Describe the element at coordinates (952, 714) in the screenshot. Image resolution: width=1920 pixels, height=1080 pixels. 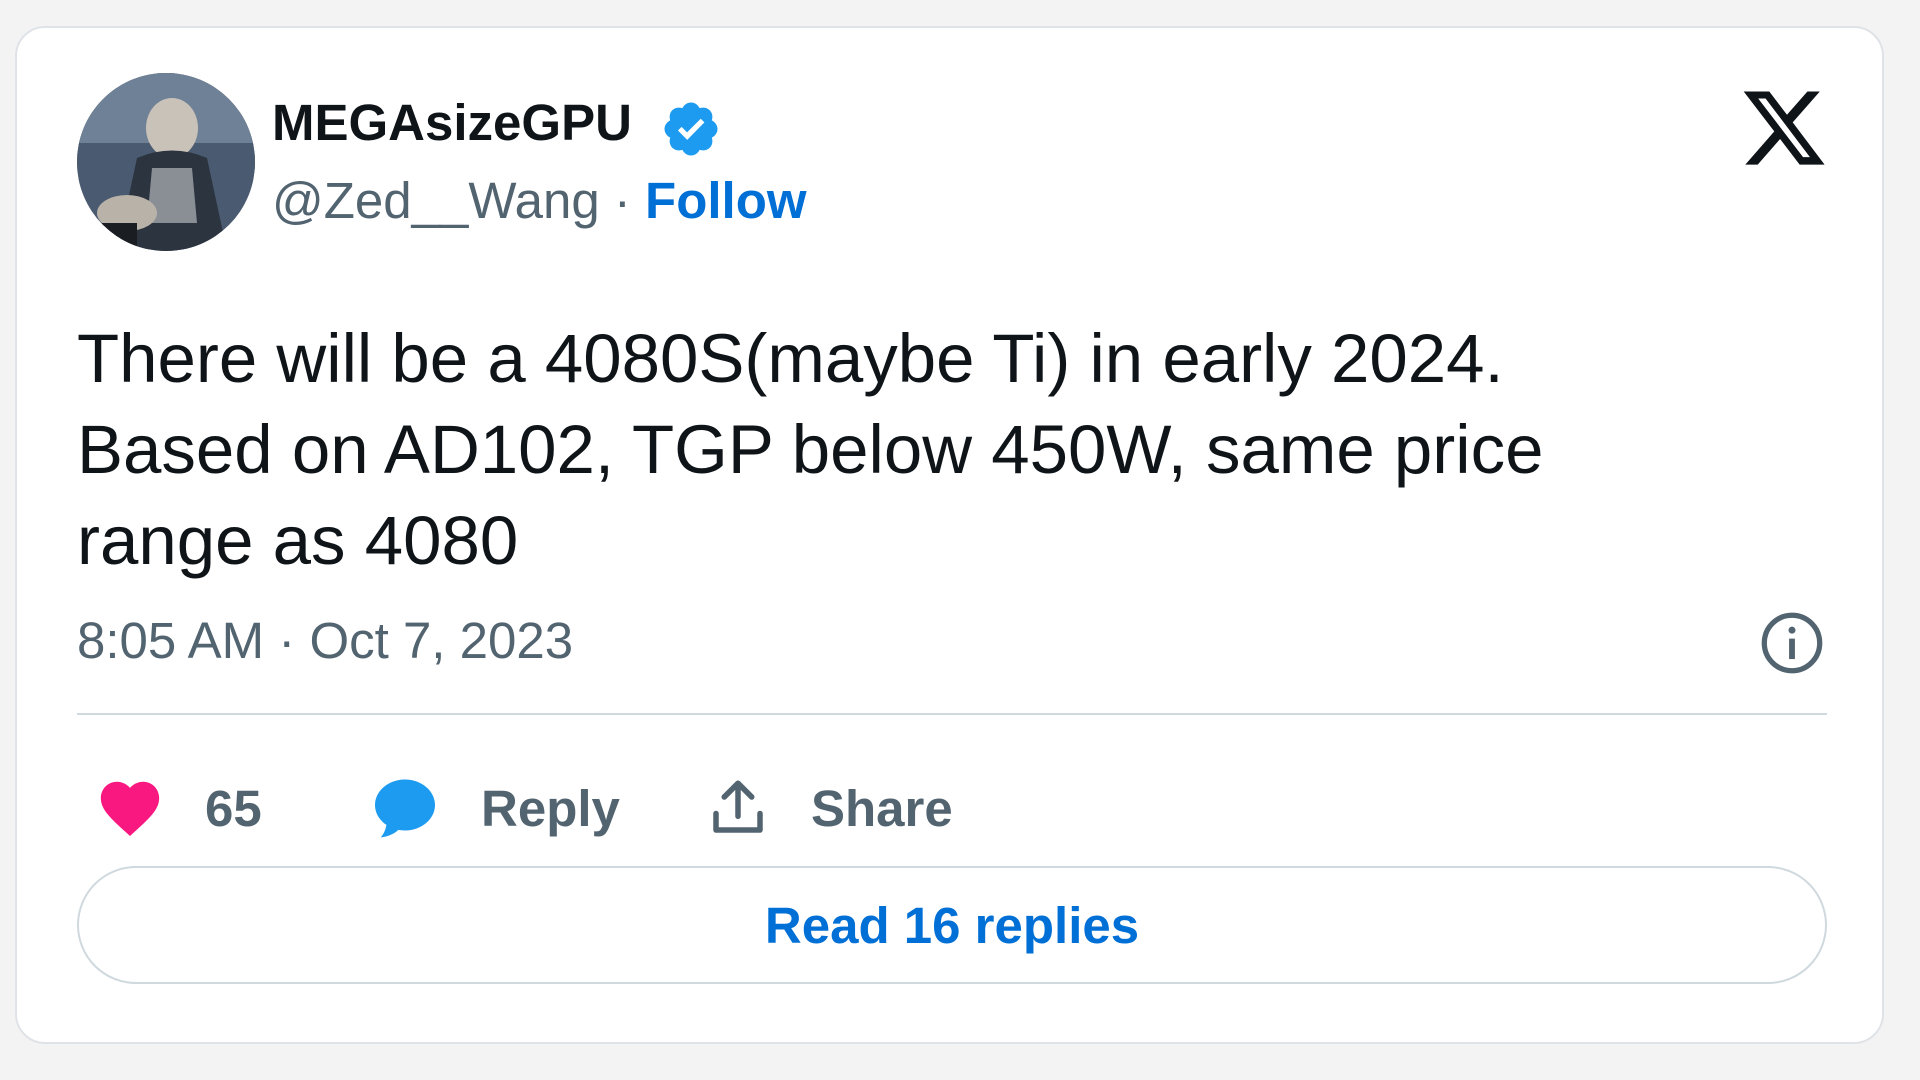
I see `divider` at that location.